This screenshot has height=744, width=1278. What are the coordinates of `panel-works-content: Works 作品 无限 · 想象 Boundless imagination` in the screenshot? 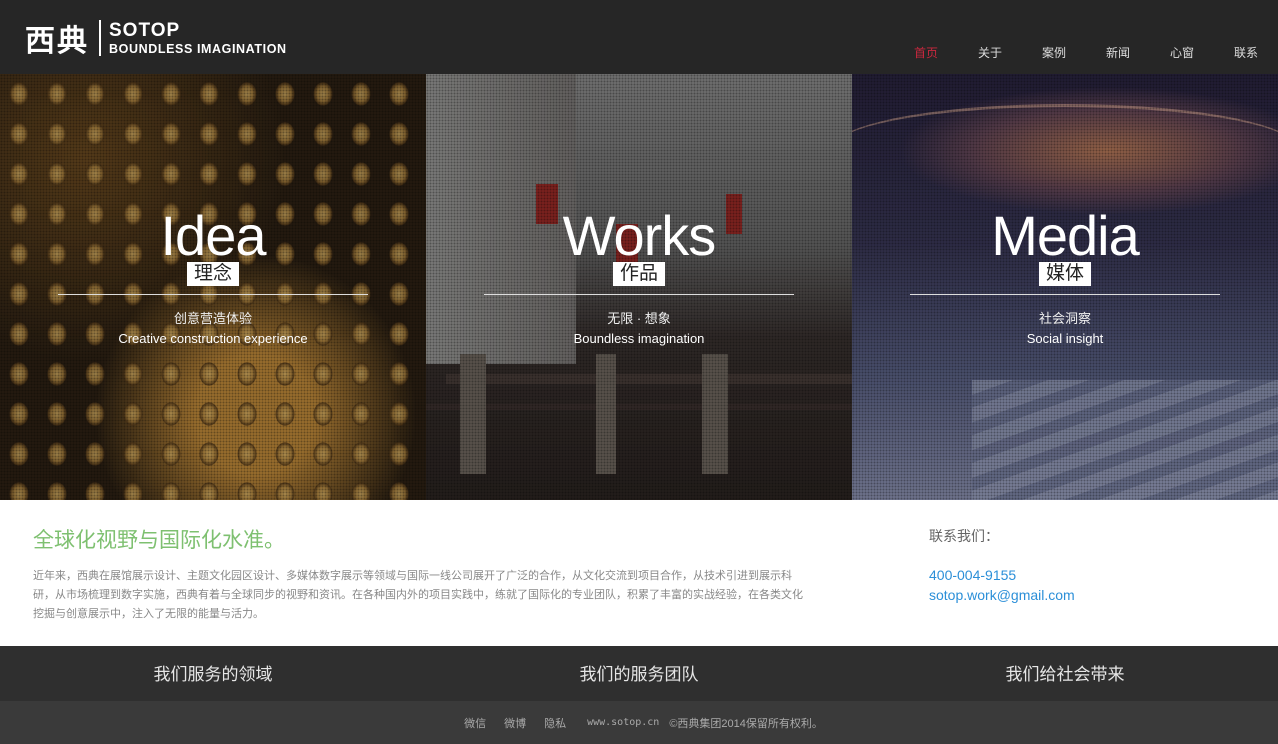 It's located at (639, 277).